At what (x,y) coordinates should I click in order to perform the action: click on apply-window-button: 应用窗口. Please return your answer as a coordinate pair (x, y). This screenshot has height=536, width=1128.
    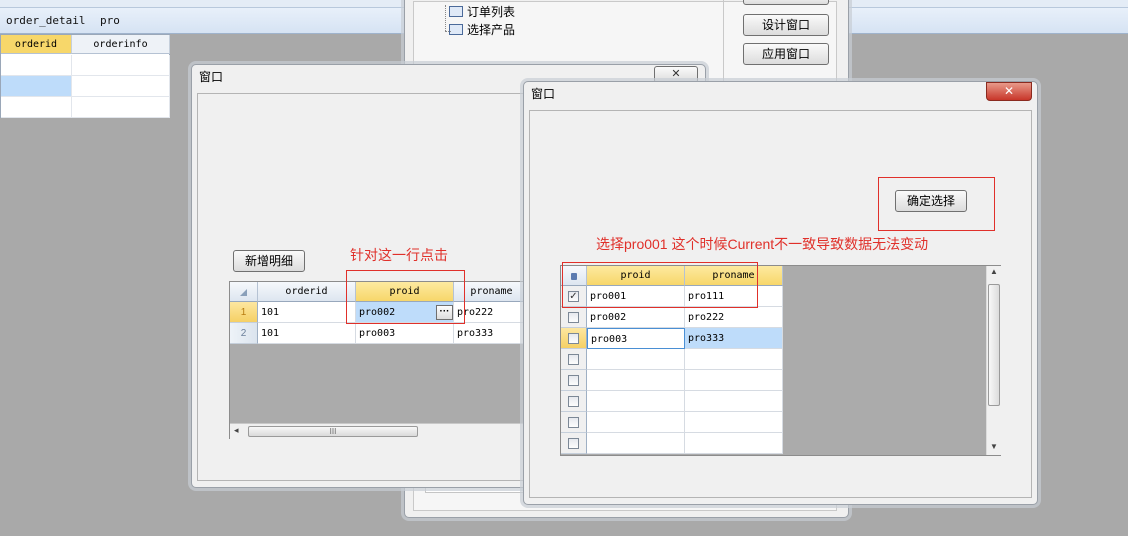
    Looking at the image, I should click on (786, 54).